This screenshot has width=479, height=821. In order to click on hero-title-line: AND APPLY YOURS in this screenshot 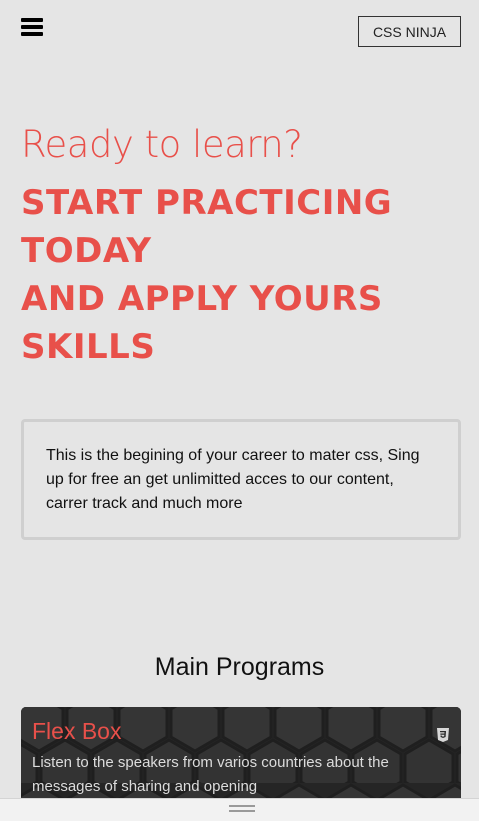, I will do `click(202, 299)`.